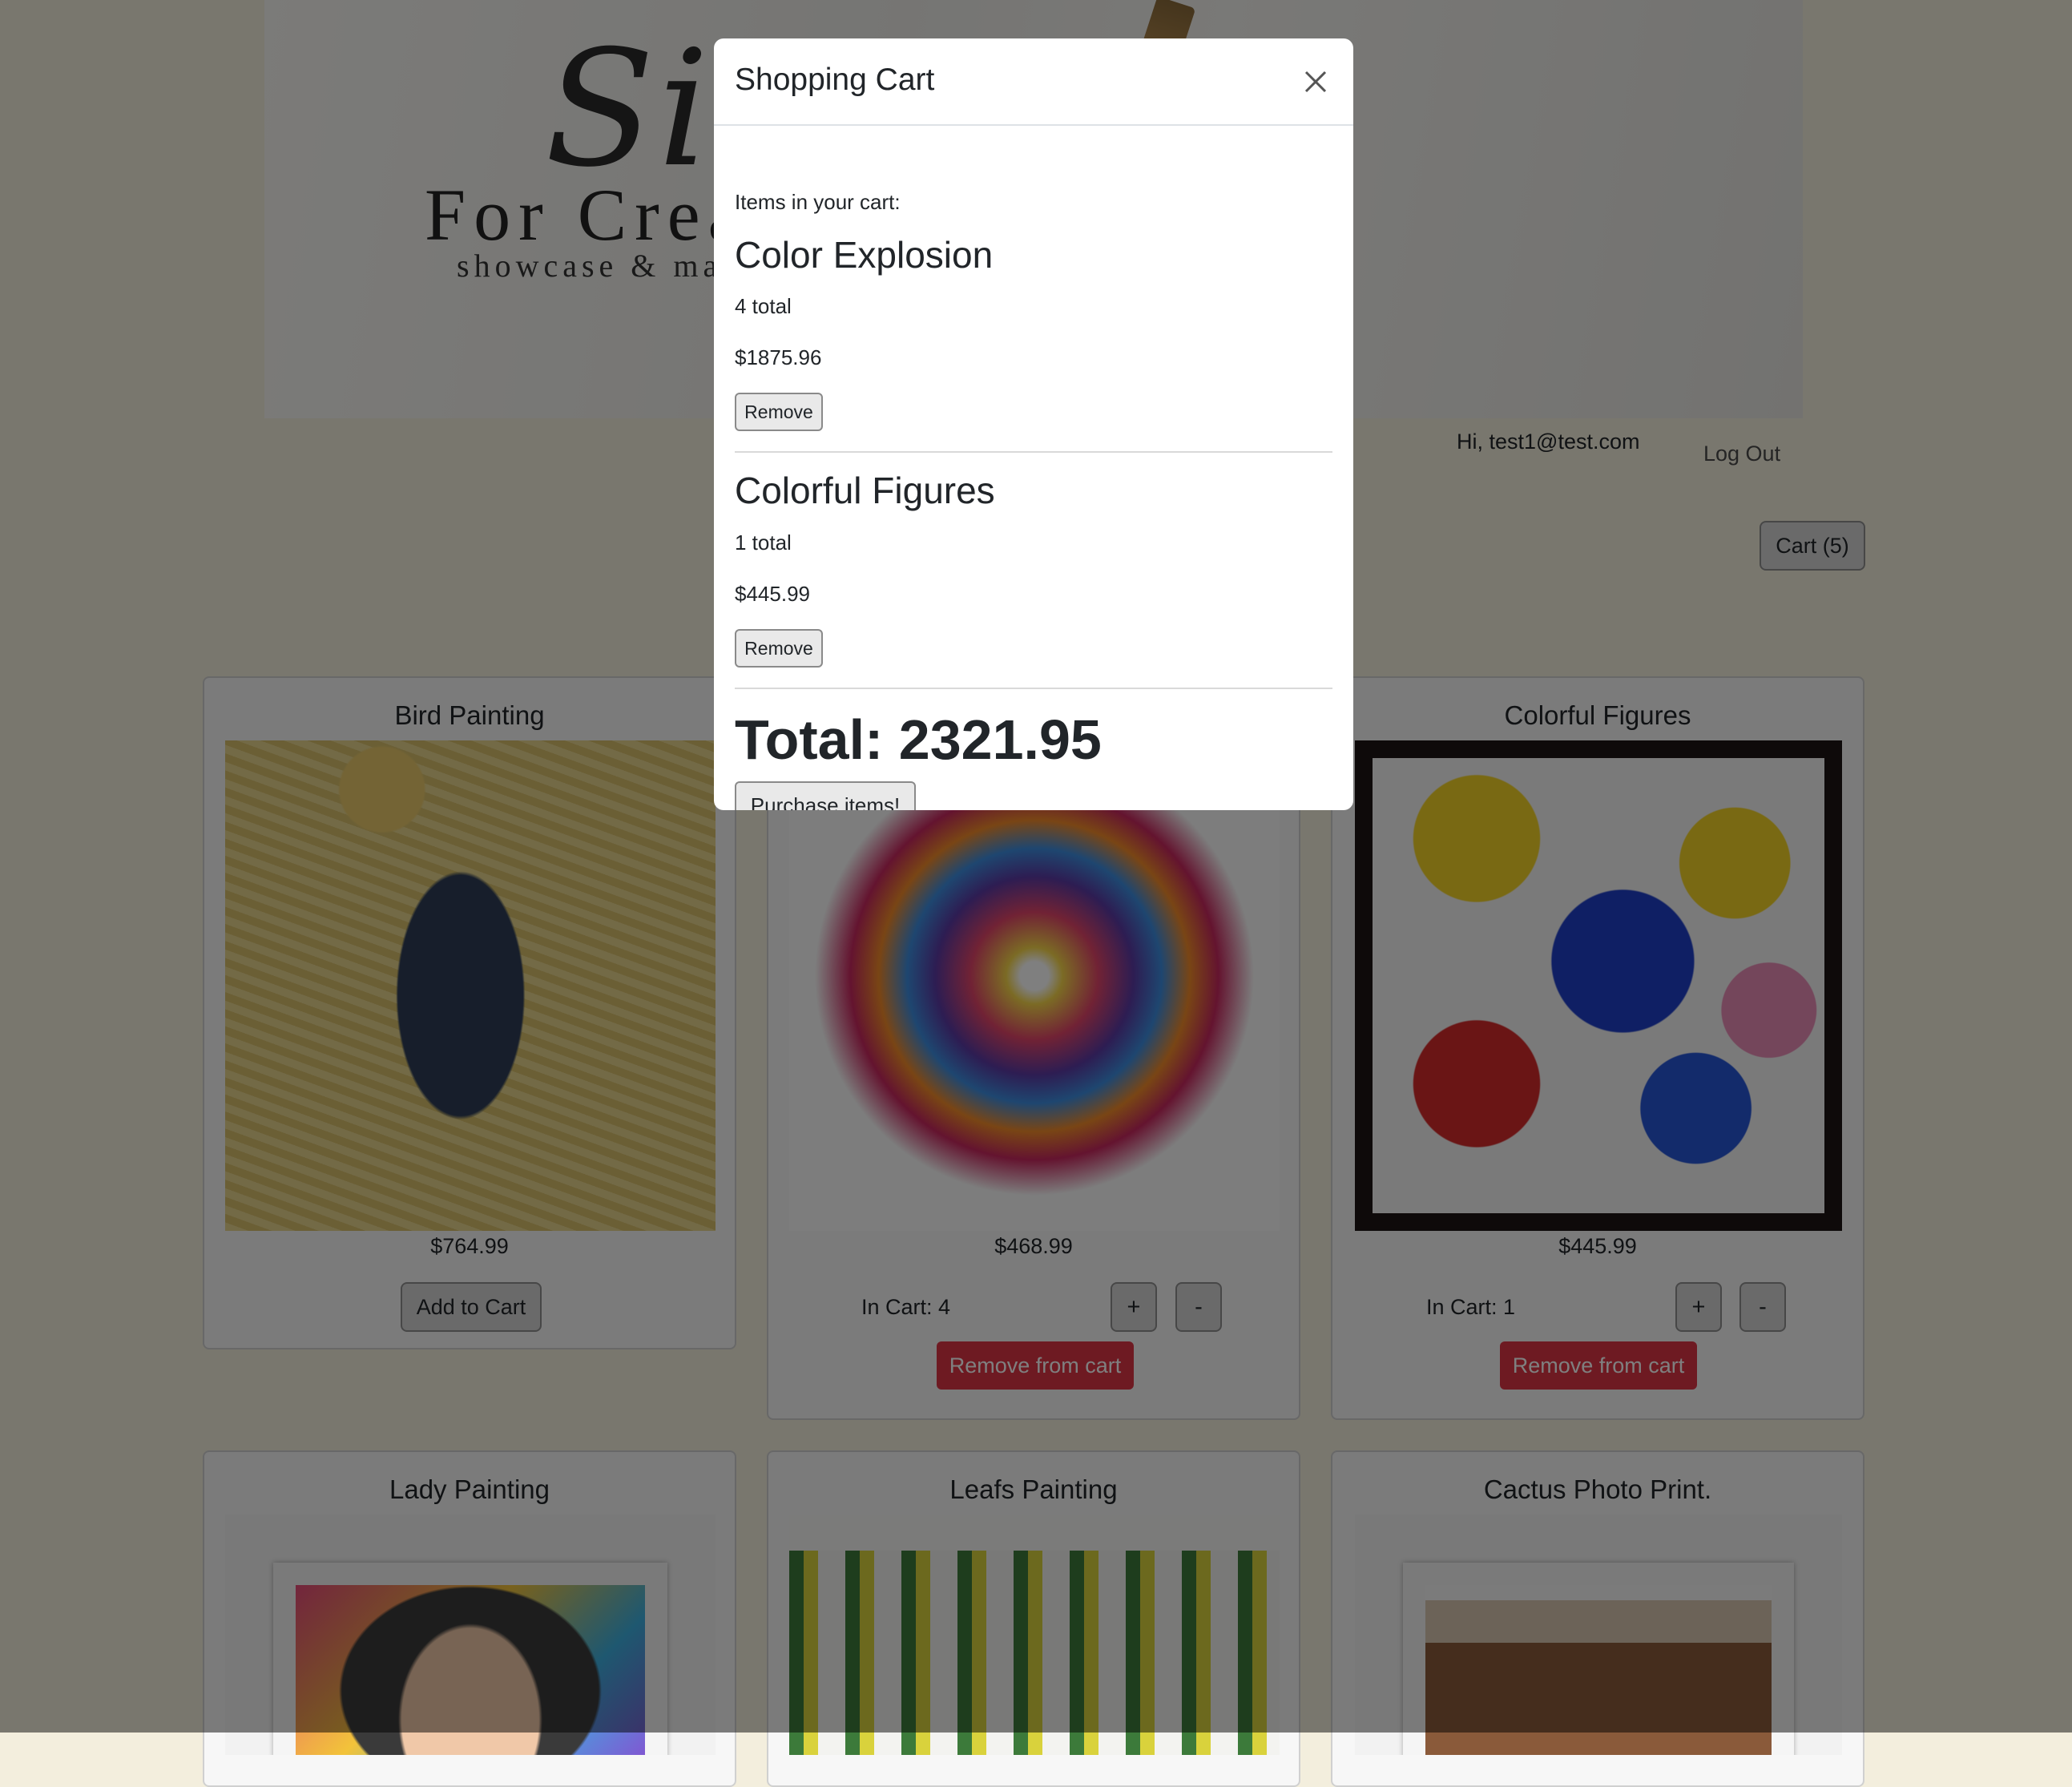 The image size is (2072, 1787). What do you see at coordinates (864, 255) in the screenshot?
I see `cart-item-name: Color Explosion` at bounding box center [864, 255].